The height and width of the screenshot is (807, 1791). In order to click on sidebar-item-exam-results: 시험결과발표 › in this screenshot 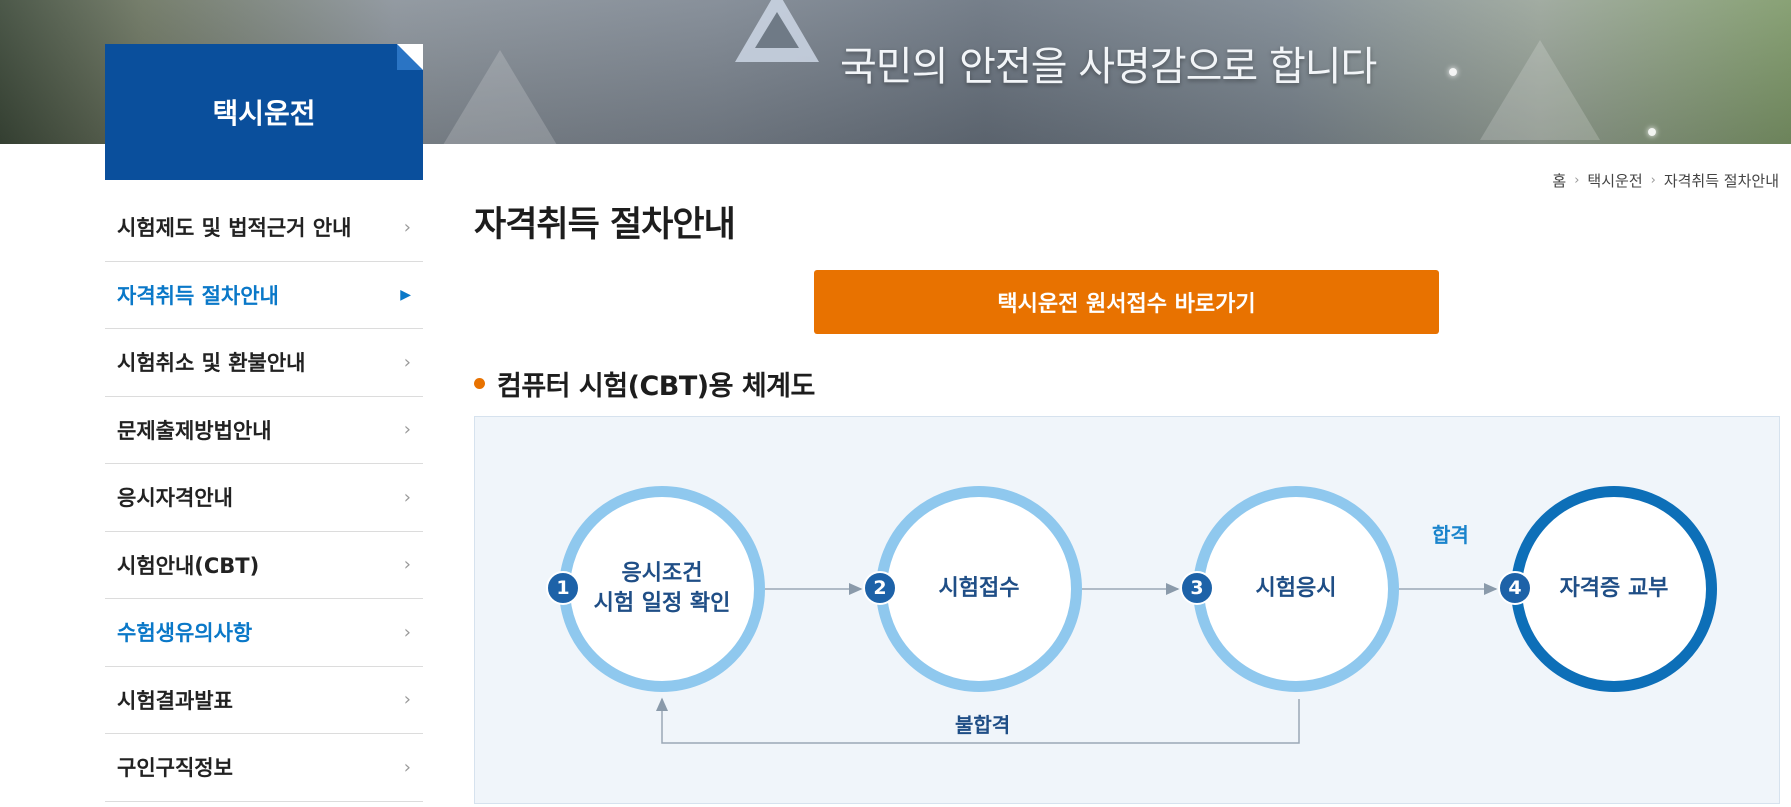, I will do `click(264, 700)`.